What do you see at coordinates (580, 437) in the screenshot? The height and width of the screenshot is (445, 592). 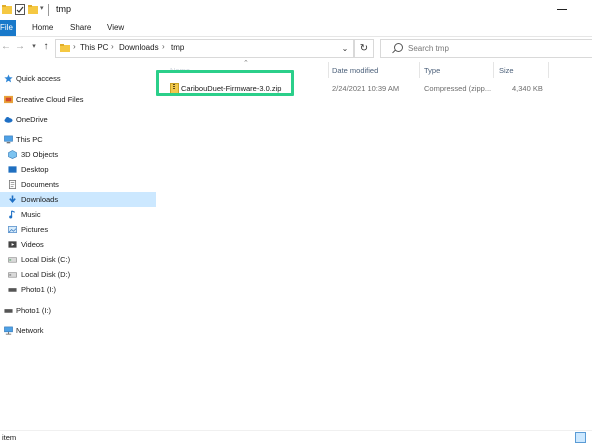 I see `details-view-icon` at bounding box center [580, 437].